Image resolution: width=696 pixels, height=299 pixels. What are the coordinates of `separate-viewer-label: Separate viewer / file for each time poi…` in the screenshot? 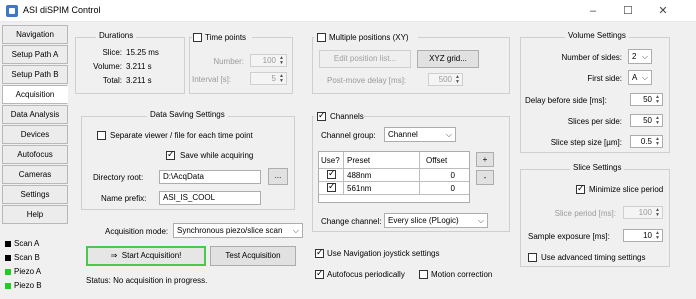 It's located at (181, 135).